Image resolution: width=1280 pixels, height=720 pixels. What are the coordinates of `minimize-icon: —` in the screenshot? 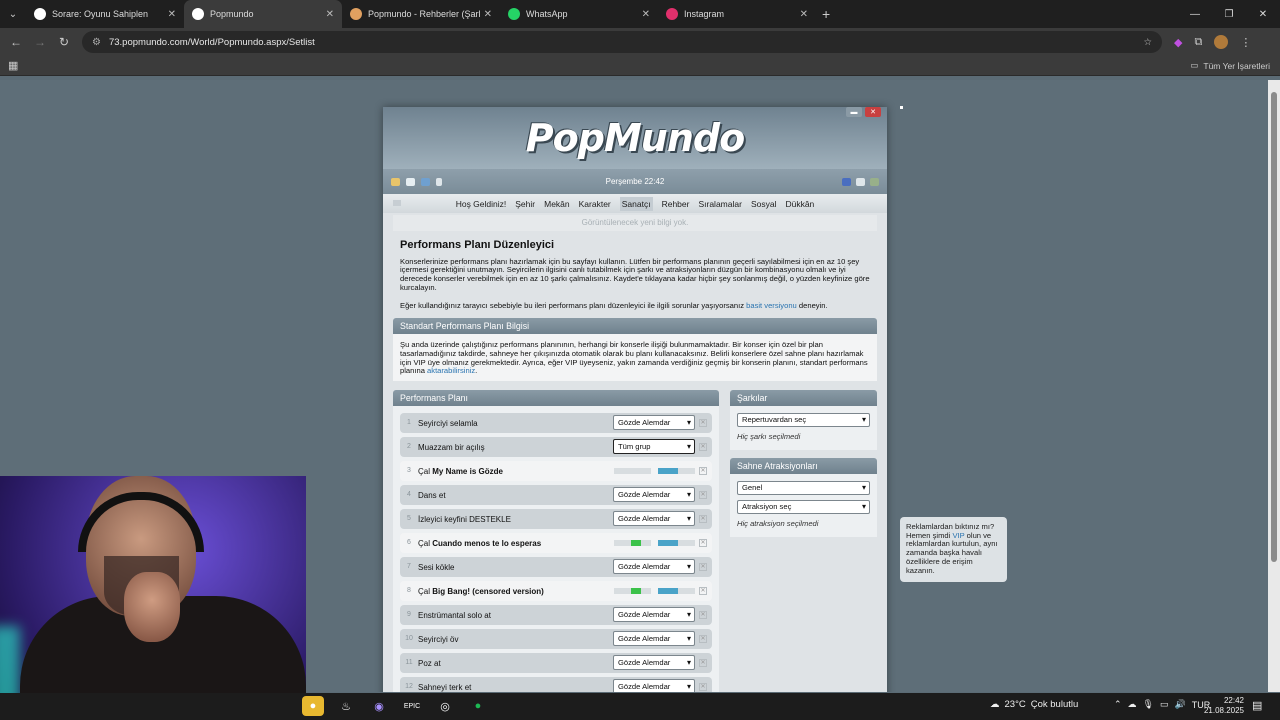 It's located at (1195, 14).